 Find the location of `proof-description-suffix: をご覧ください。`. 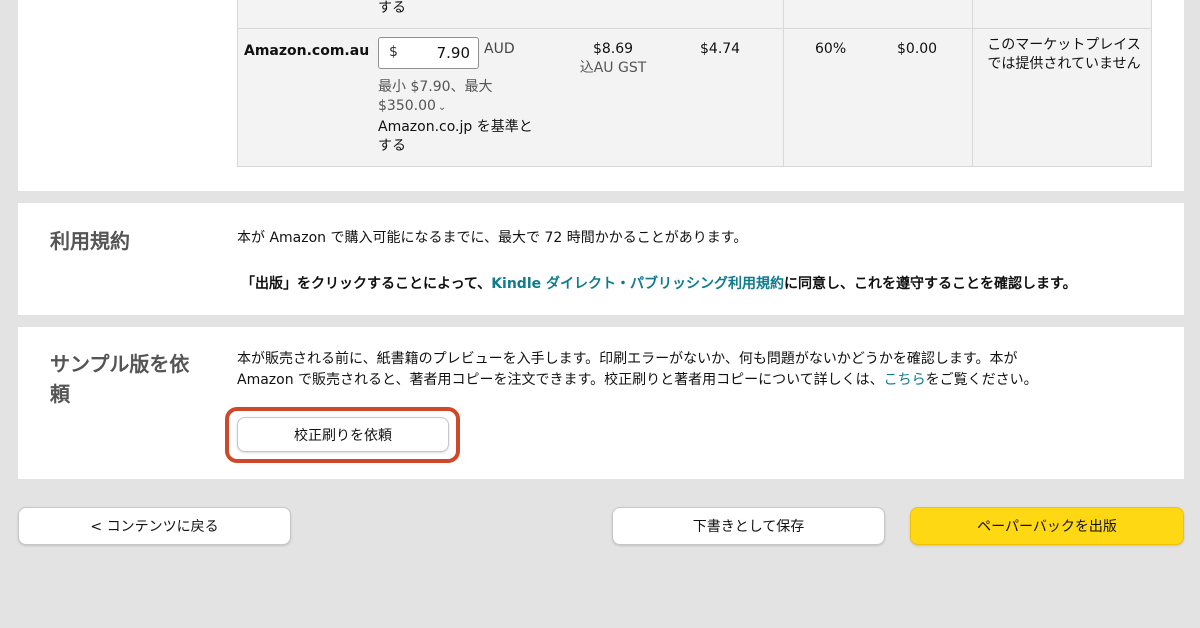

proof-description-suffix: をご覧ください。 is located at coordinates (981, 380).